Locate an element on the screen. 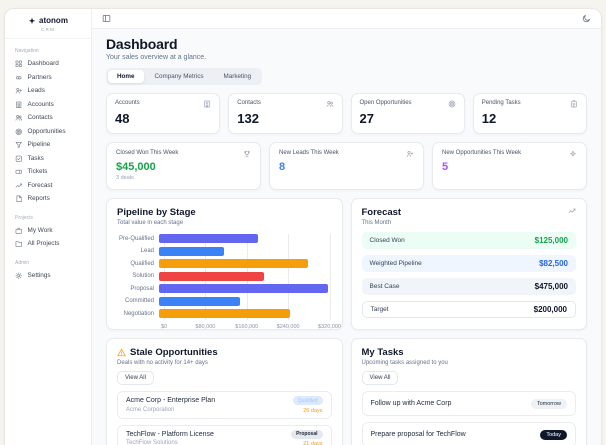  leads-icon is located at coordinates (19, 91).